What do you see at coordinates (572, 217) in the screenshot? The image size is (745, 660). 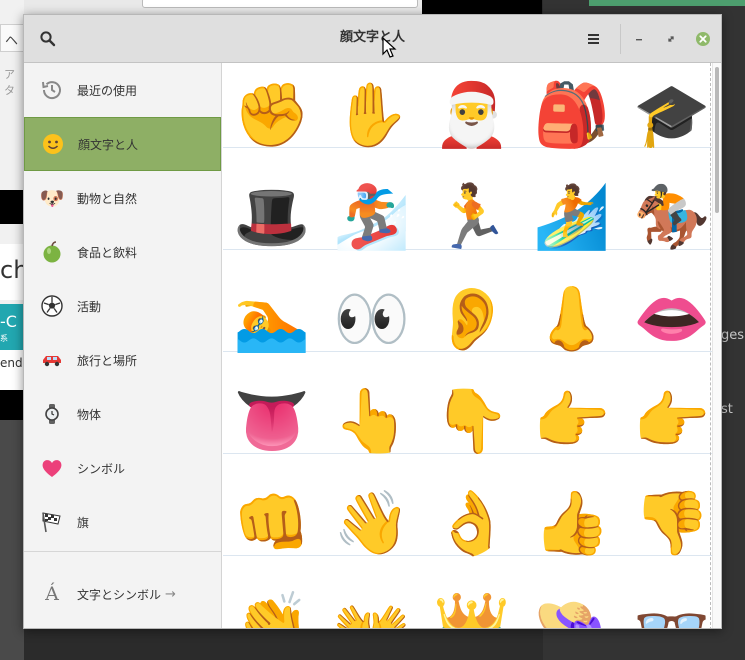 I see `emoji-surfer: 🏄` at bounding box center [572, 217].